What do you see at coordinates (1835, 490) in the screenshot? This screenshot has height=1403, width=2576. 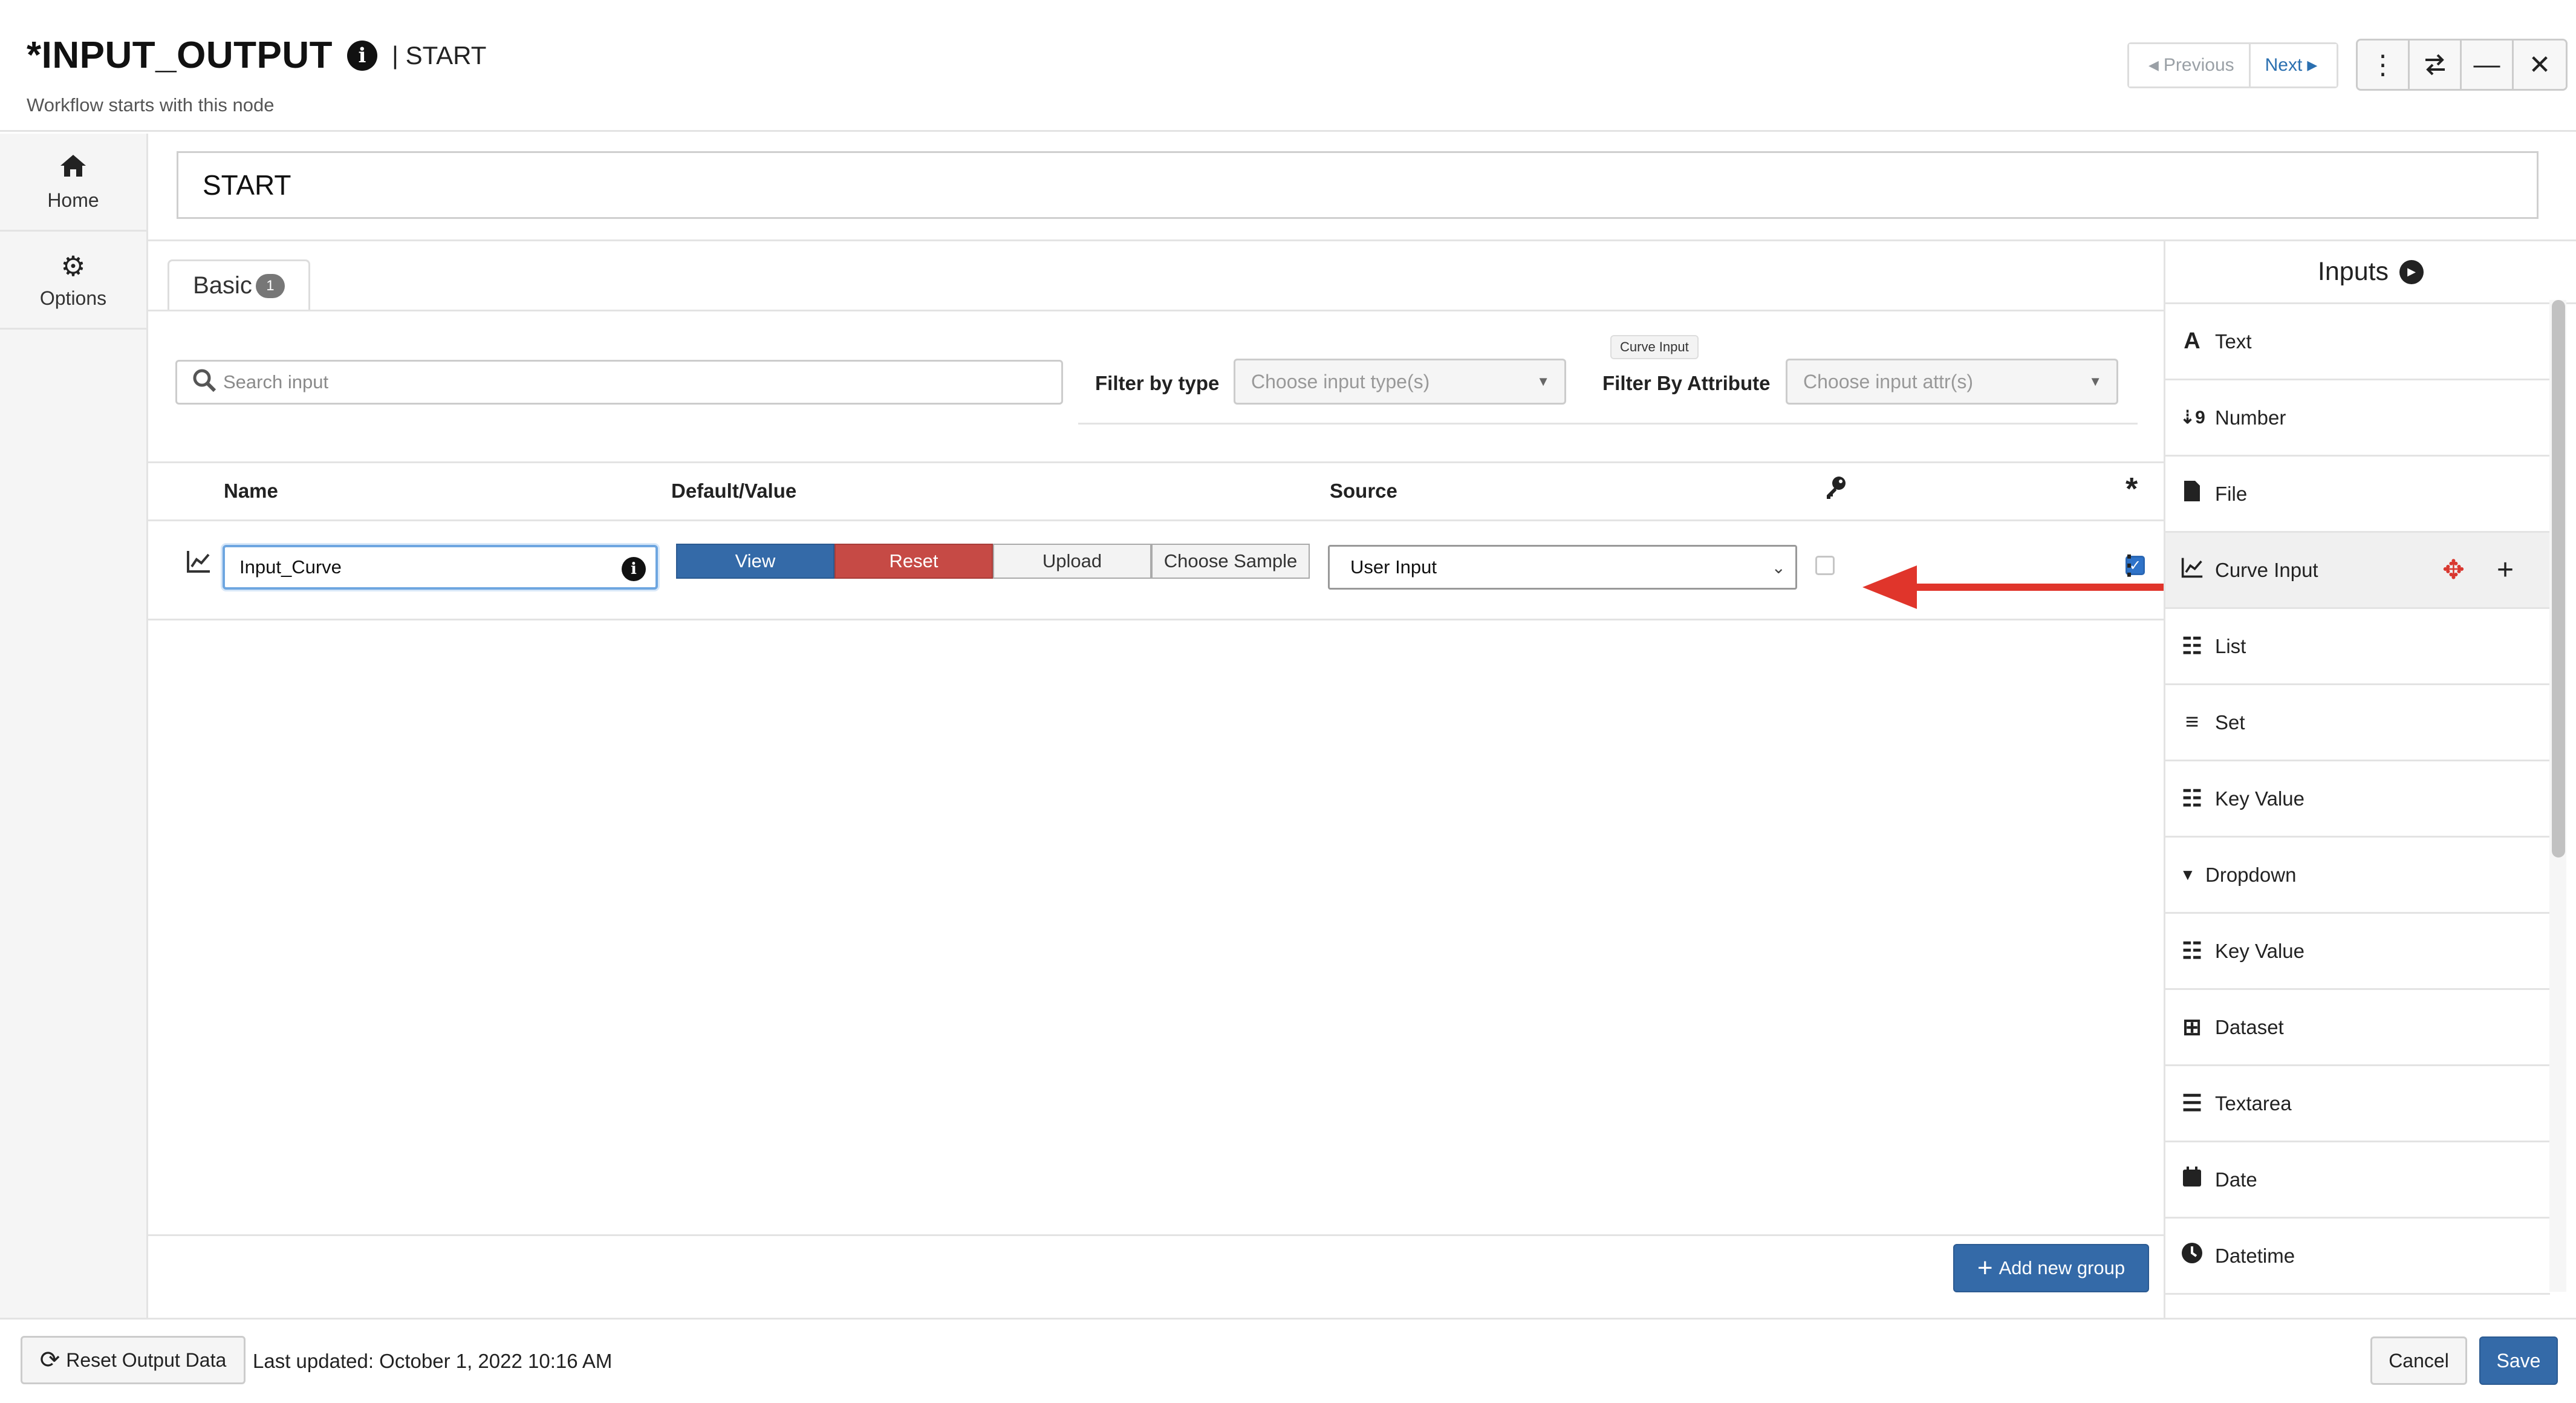 I see `column-key` at bounding box center [1835, 490].